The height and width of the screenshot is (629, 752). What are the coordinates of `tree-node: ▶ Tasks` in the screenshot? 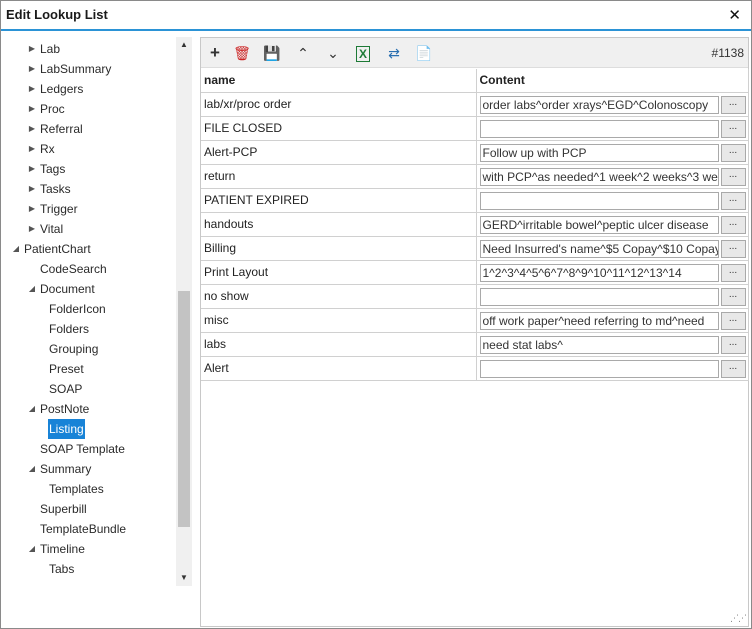 It's located at (94, 189).